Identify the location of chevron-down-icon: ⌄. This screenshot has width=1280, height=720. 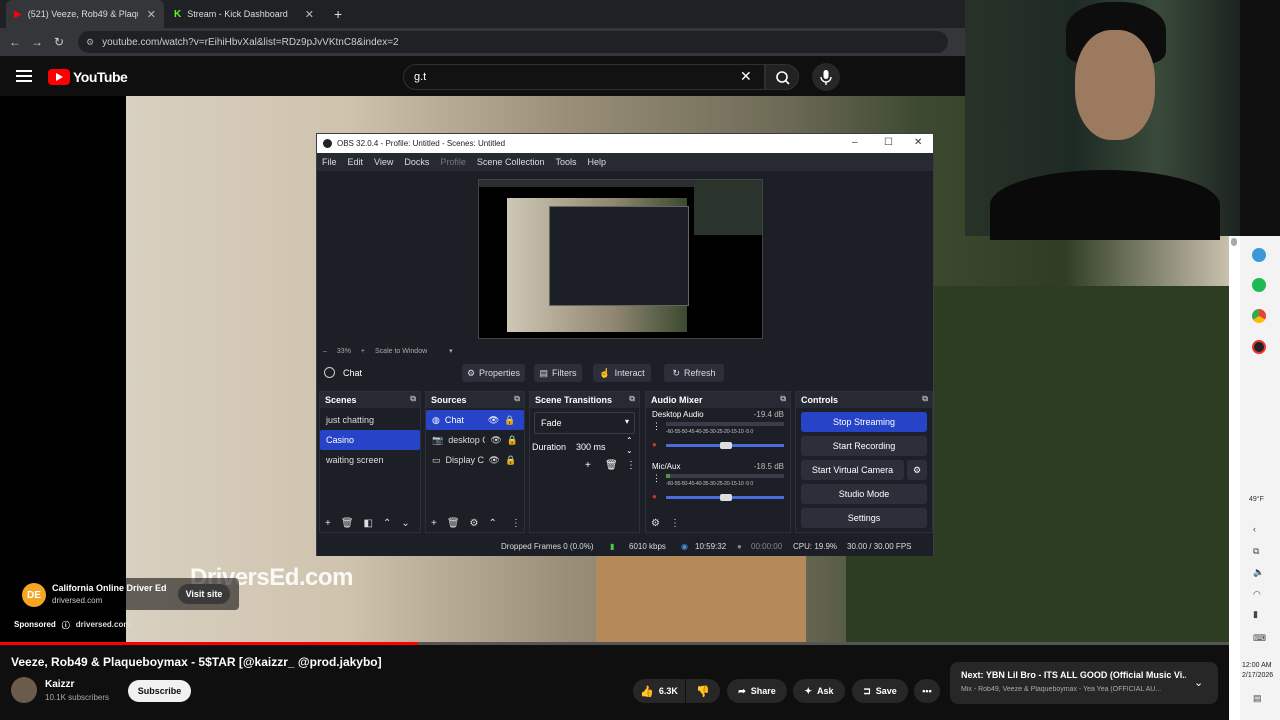
(1198, 682).